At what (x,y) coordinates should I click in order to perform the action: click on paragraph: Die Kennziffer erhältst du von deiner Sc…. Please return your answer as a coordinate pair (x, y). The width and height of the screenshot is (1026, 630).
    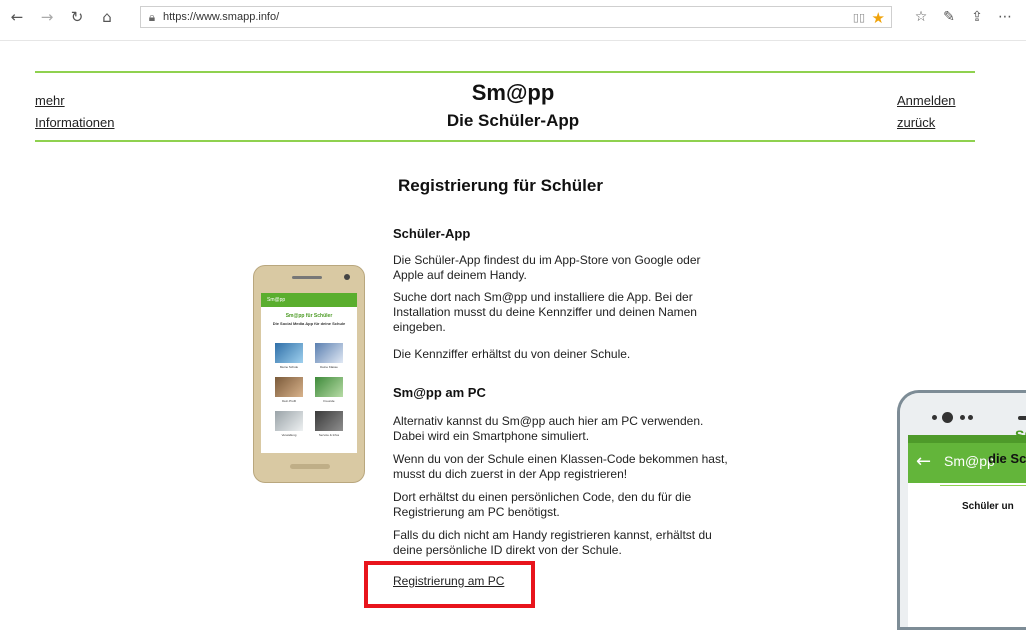
    Looking at the image, I should click on (512, 354).